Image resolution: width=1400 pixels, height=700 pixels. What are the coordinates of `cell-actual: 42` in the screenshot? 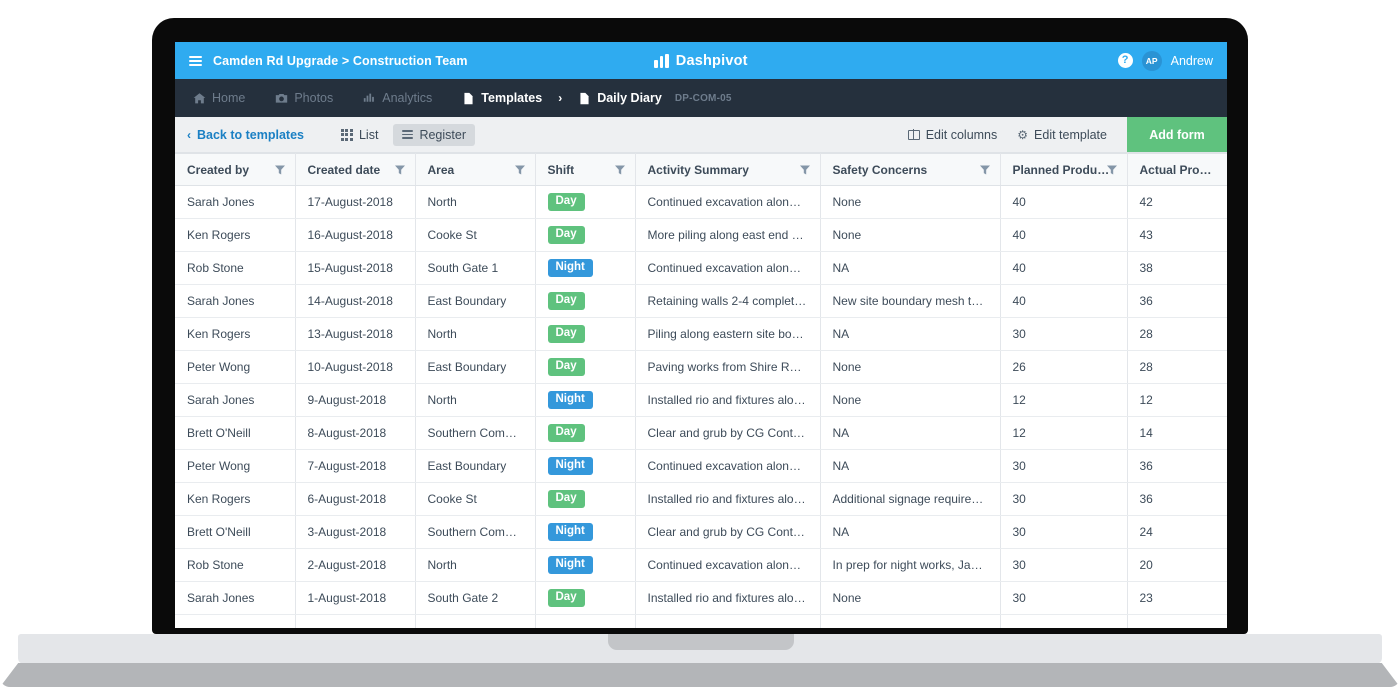 It's located at (1177, 202).